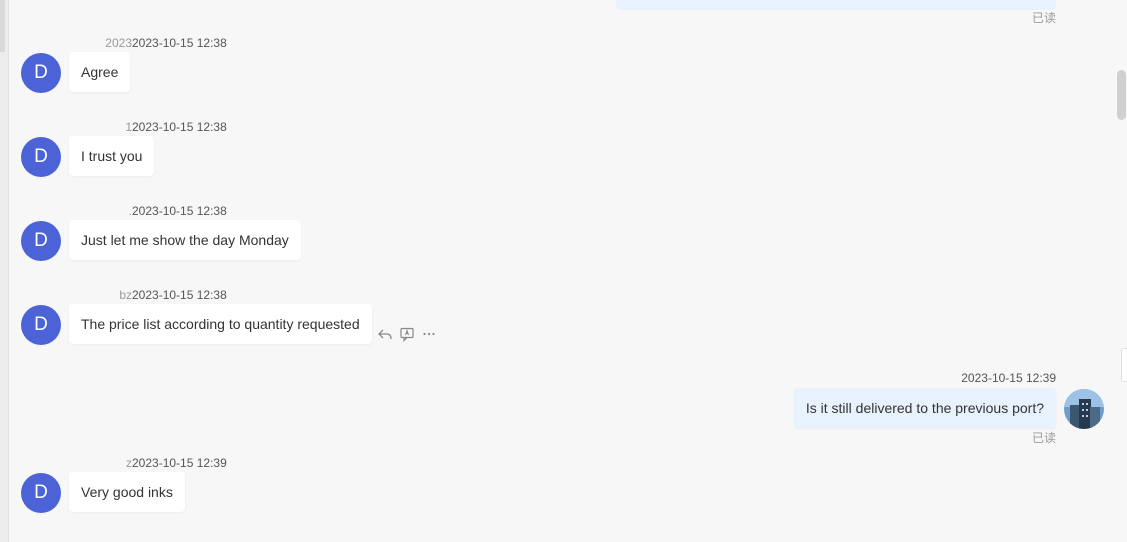 This screenshot has height=542, width=1127. Describe the element at coordinates (118, 43) in the screenshot. I see `sender-name: 2023` at that location.